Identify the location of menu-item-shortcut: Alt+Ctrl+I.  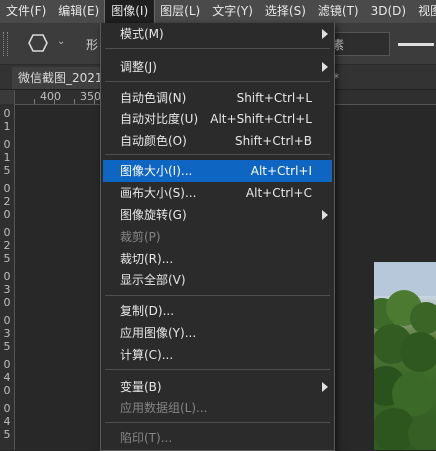
(281, 171).